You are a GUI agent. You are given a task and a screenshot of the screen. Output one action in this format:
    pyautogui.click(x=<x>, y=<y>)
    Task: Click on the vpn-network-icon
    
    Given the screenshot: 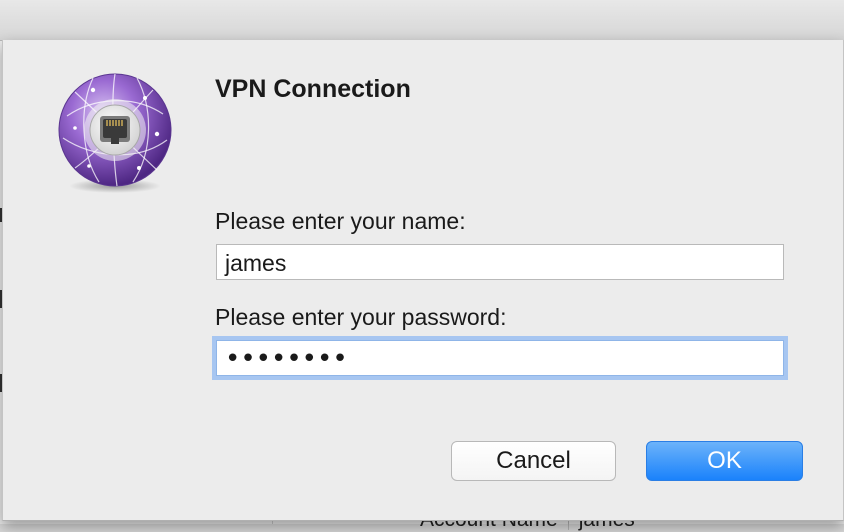 What is the action you would take?
    pyautogui.click(x=115, y=133)
    